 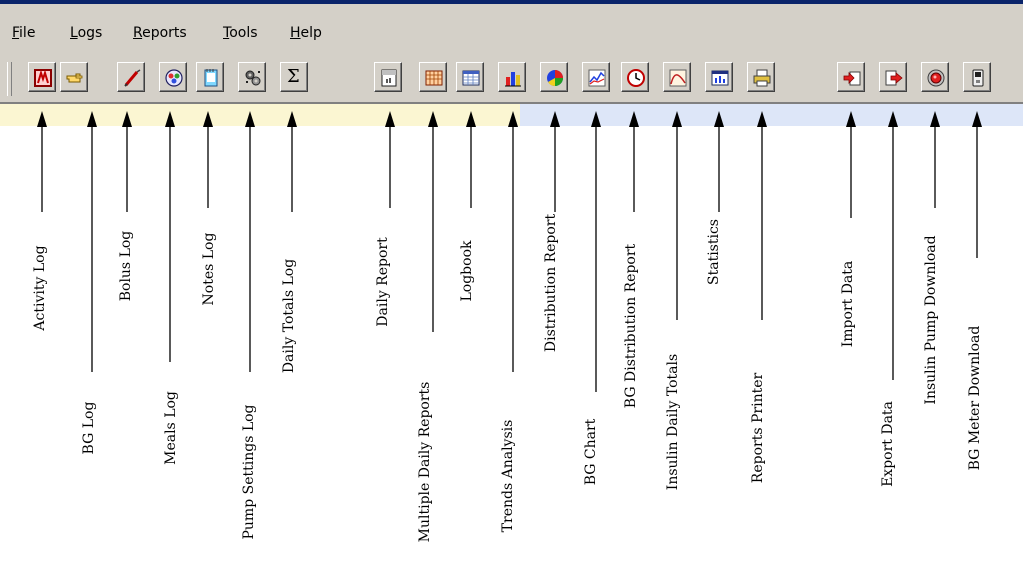 What do you see at coordinates (40, 288) in the screenshot?
I see `label-activity-log: Activity Log` at bounding box center [40, 288].